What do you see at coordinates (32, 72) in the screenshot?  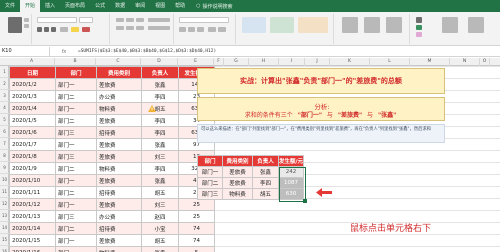 I see `header-date: 日期` at bounding box center [32, 72].